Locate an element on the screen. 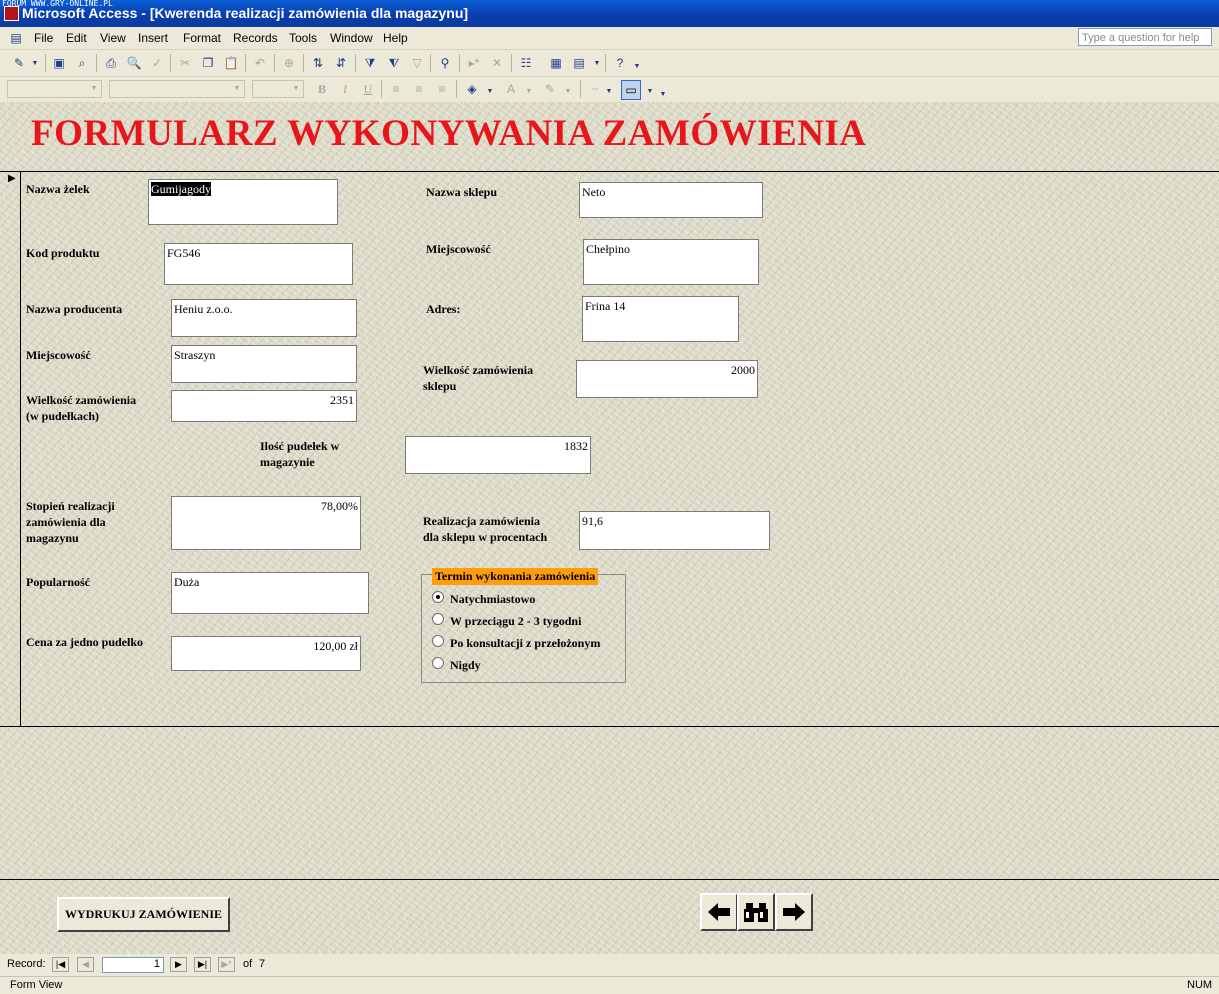 This screenshot has height=994, width=1219. option-nigdy-label: Nigdy is located at coordinates (465, 665).